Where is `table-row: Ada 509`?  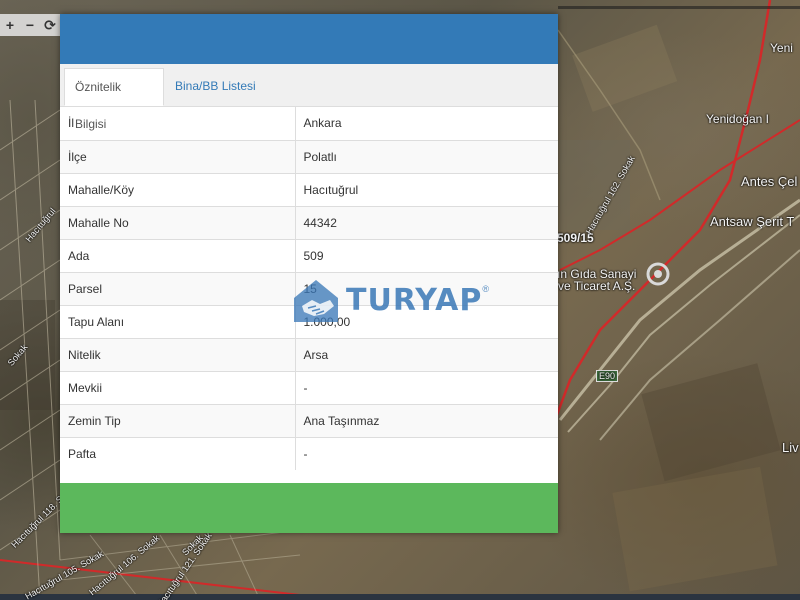
table-row: Ada 509 is located at coordinates (309, 255).